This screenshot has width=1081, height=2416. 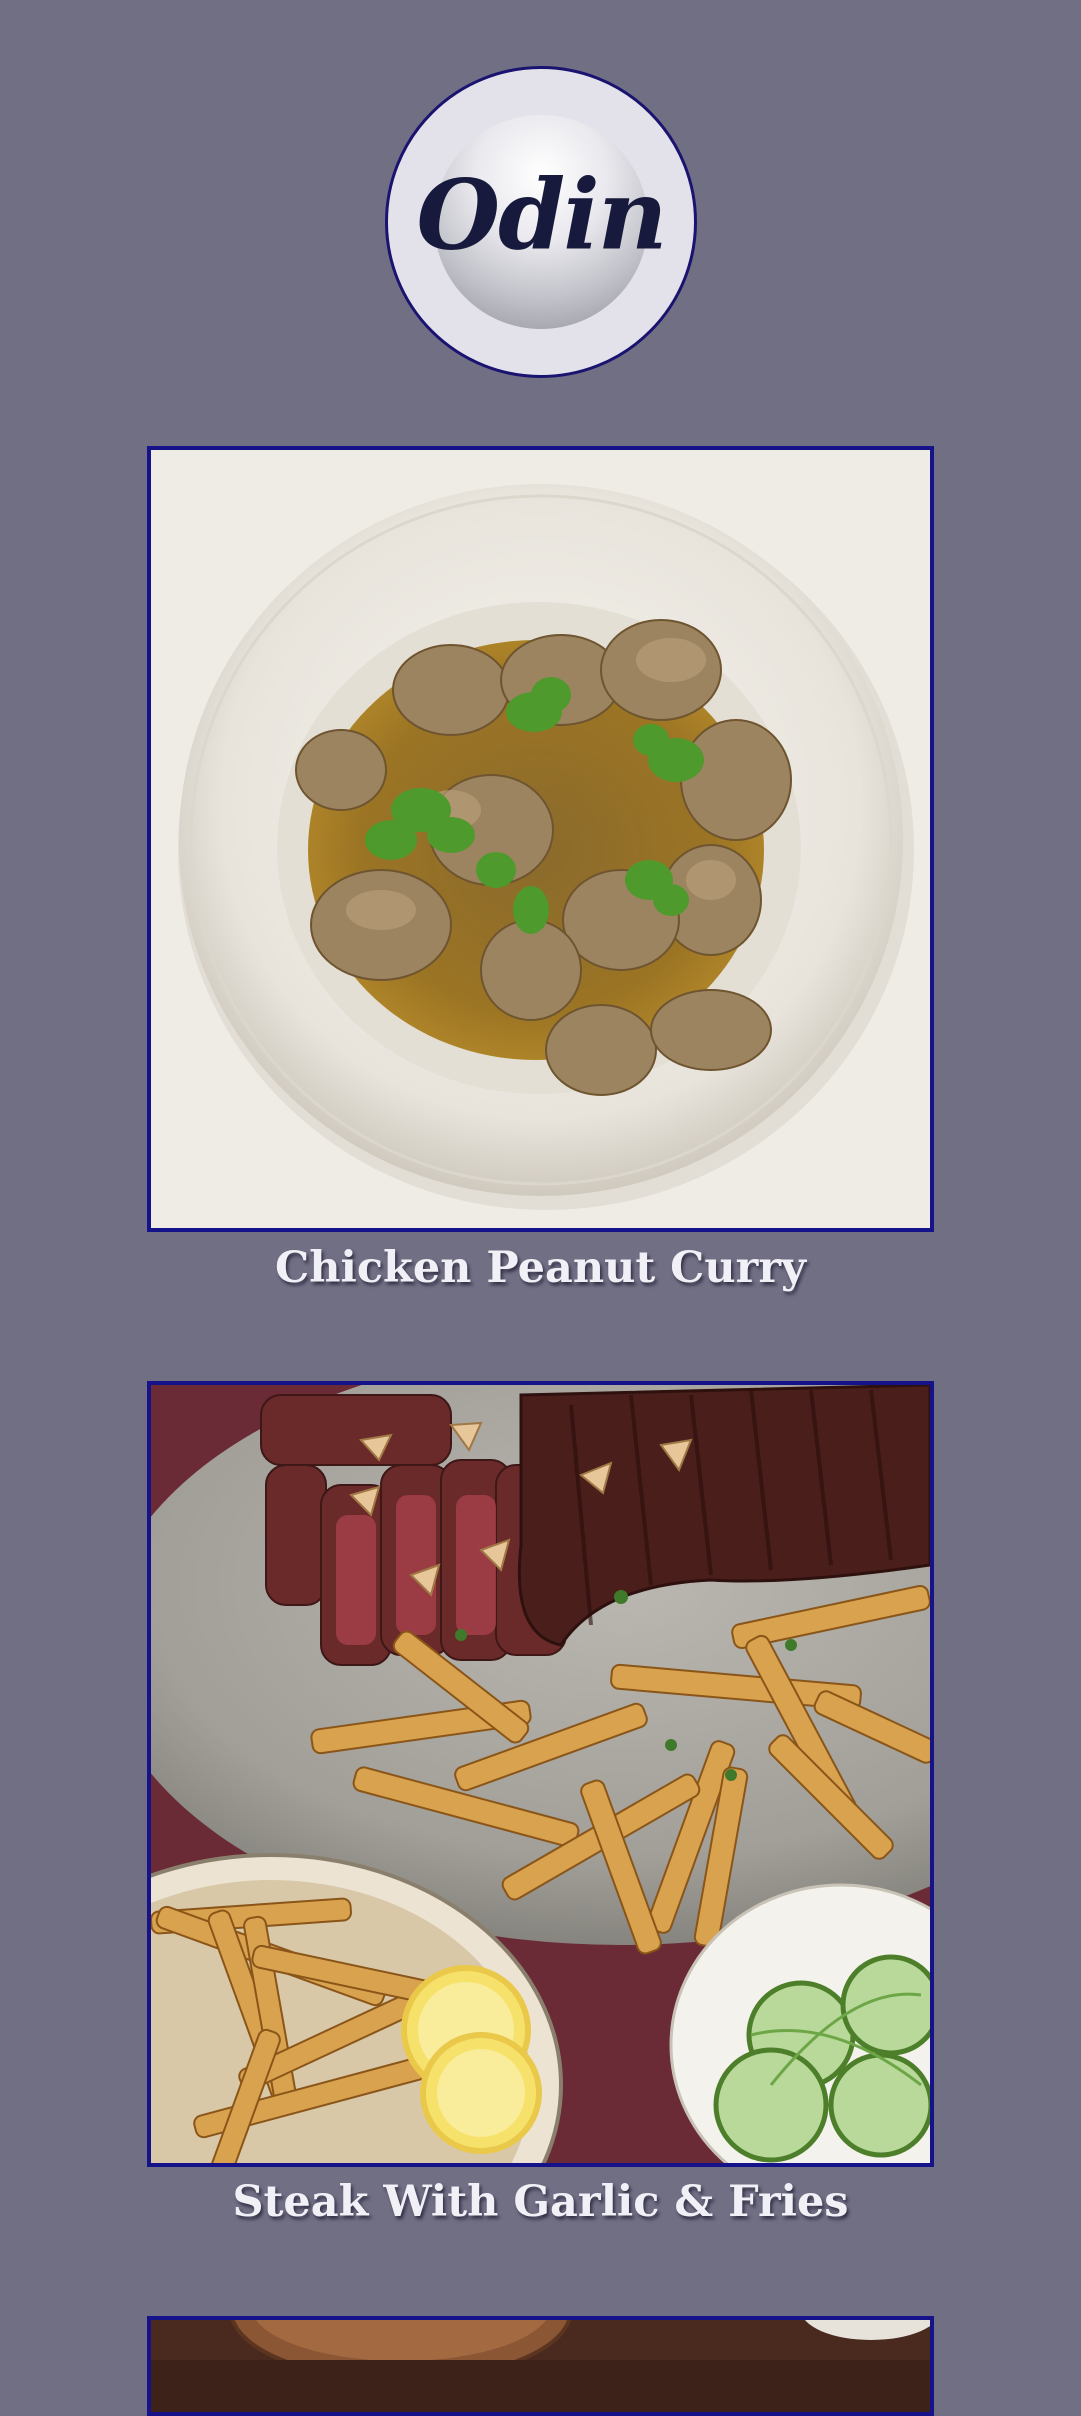 What do you see at coordinates (541, 215) in the screenshot?
I see `logo-text: Odin` at bounding box center [541, 215].